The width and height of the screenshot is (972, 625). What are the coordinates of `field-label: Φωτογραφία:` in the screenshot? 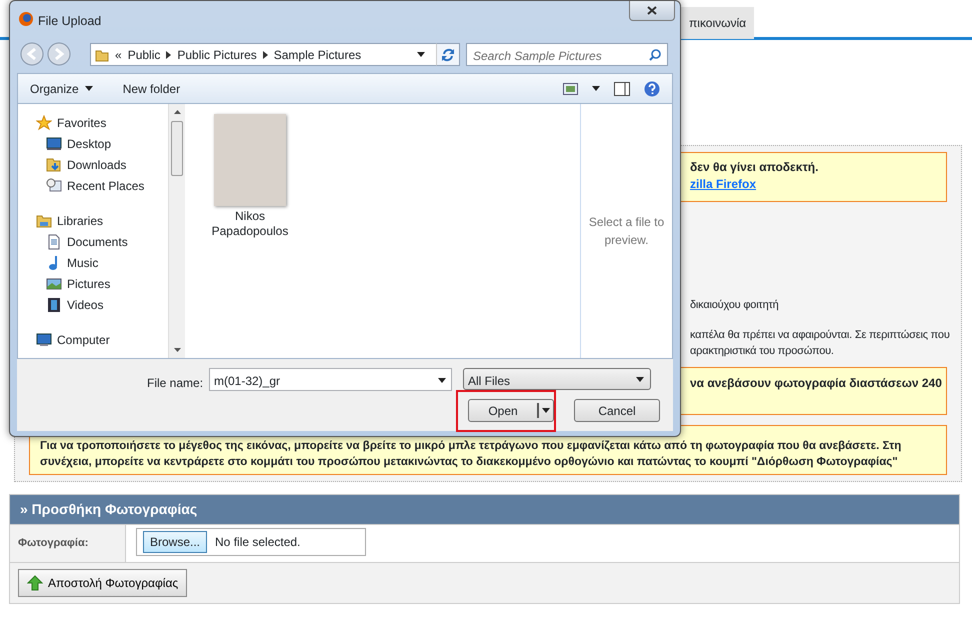 It's located at (53, 543).